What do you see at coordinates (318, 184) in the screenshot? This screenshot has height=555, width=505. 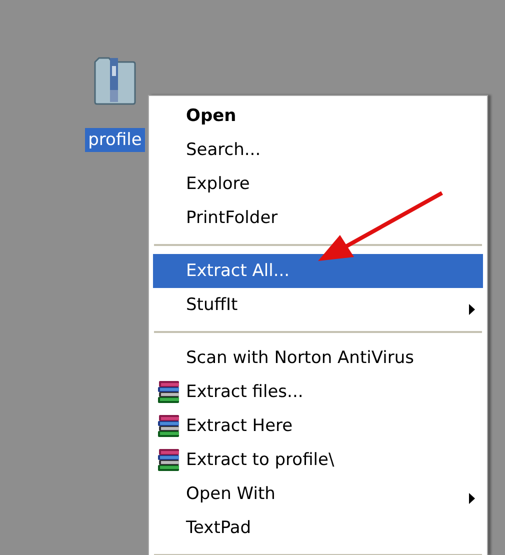 I see `menu-item: Explore` at bounding box center [318, 184].